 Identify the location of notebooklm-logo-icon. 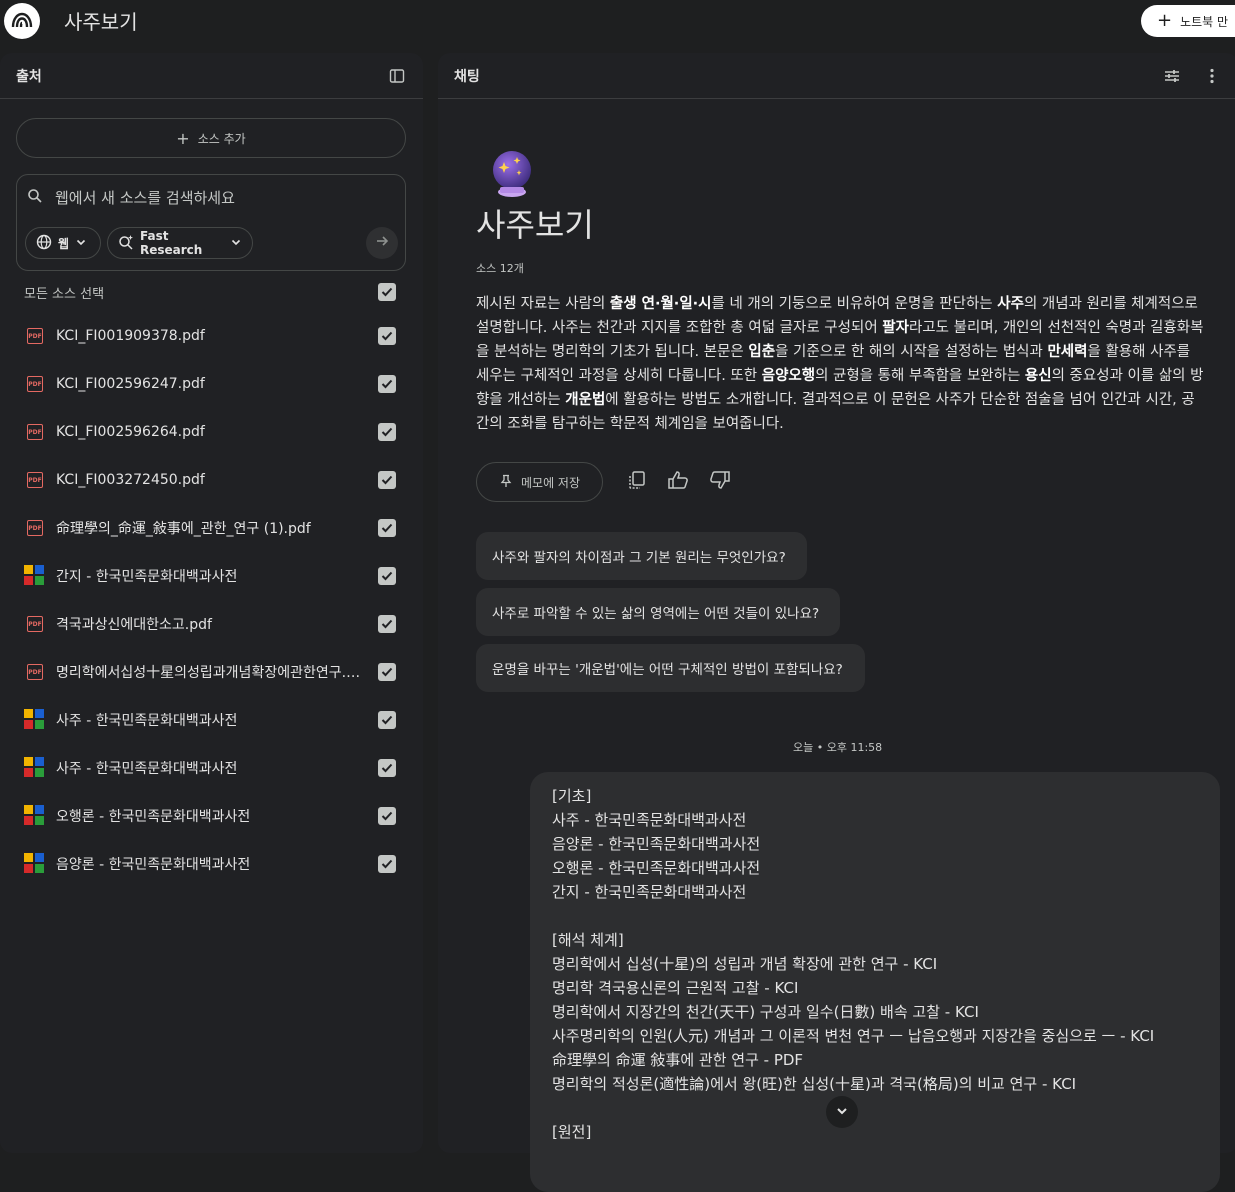
(22, 21).